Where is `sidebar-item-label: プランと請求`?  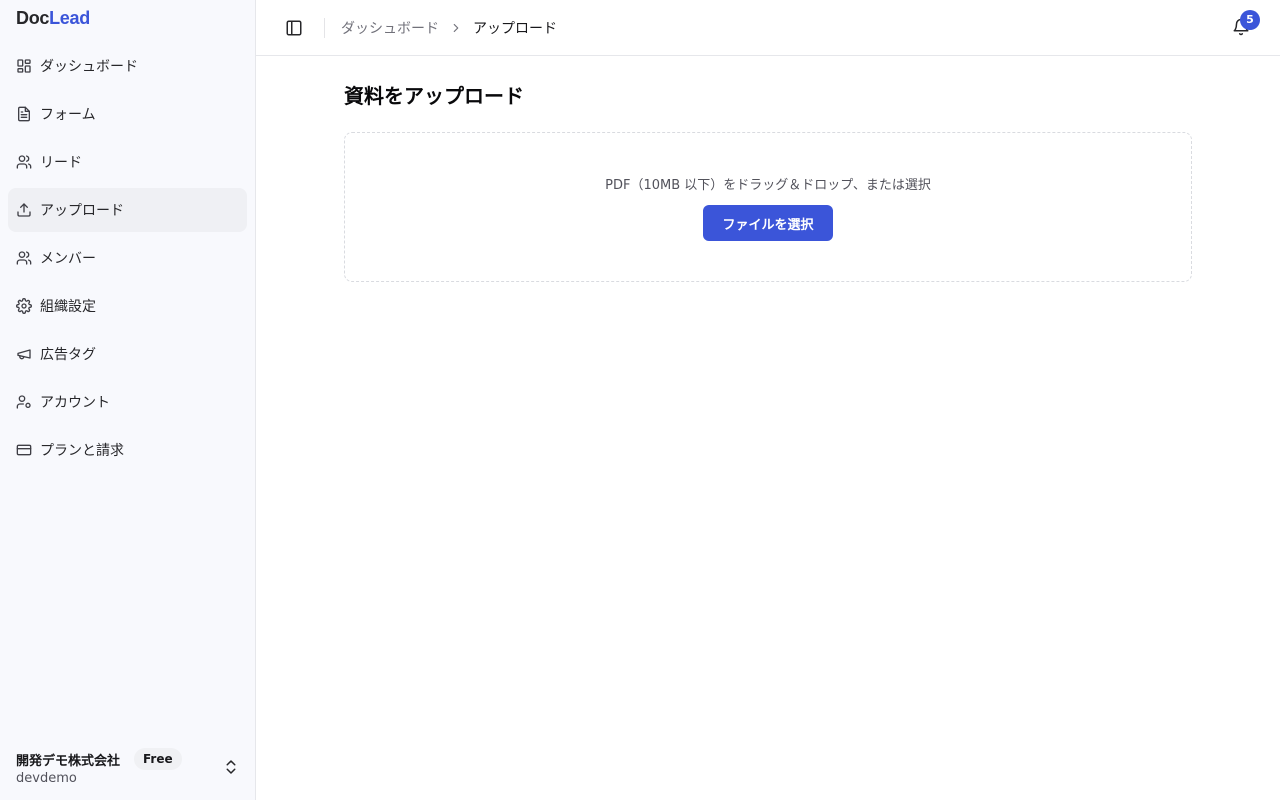
sidebar-item-label: プランと請求 is located at coordinates (82, 451).